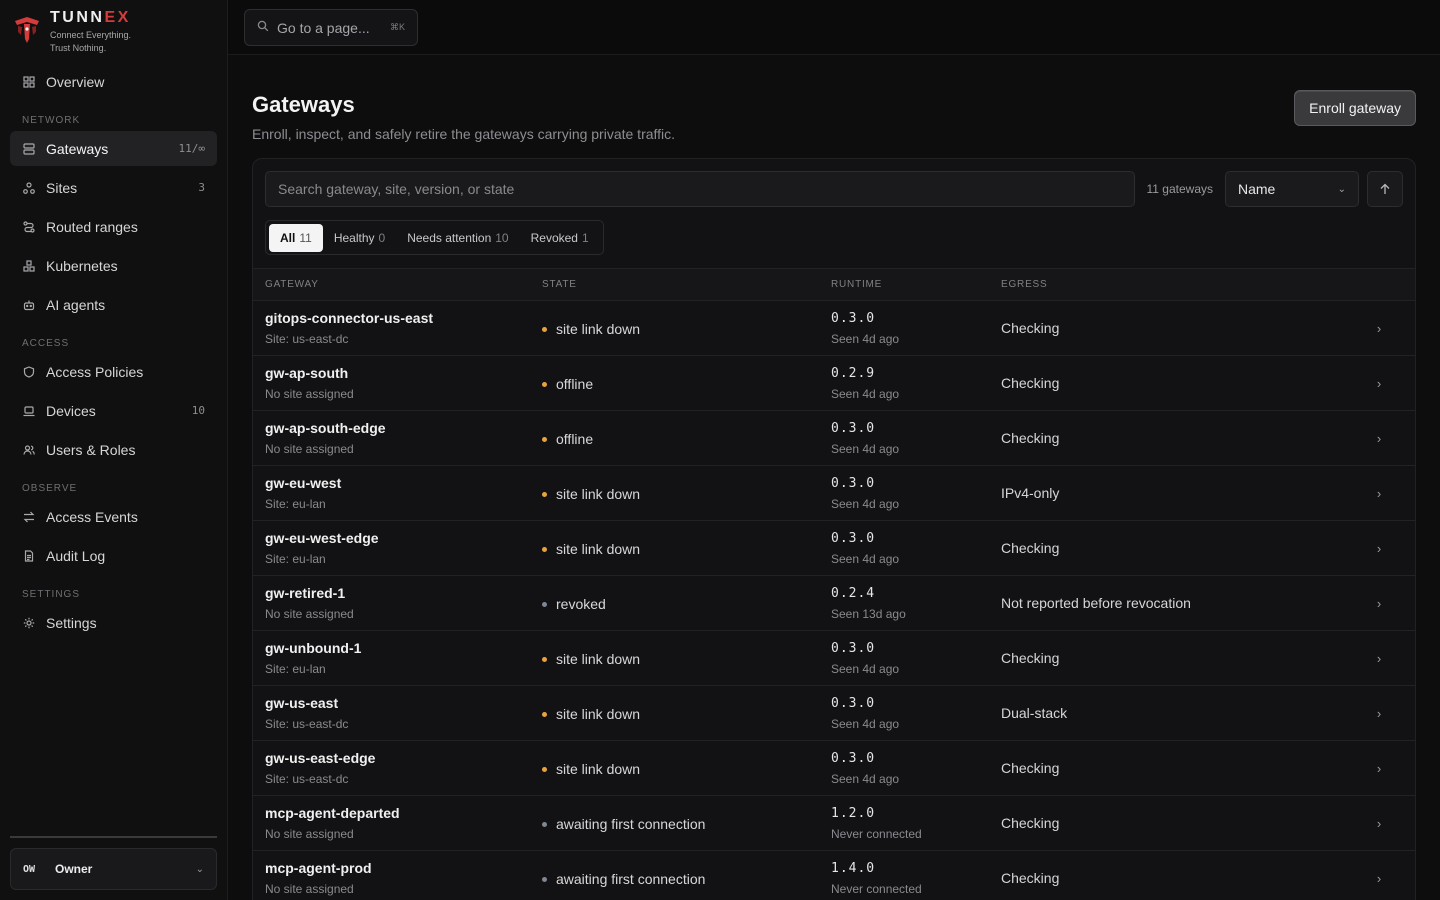  What do you see at coordinates (1171, 284) in the screenshot?
I see `column-header-egress: EGRESS` at bounding box center [1171, 284].